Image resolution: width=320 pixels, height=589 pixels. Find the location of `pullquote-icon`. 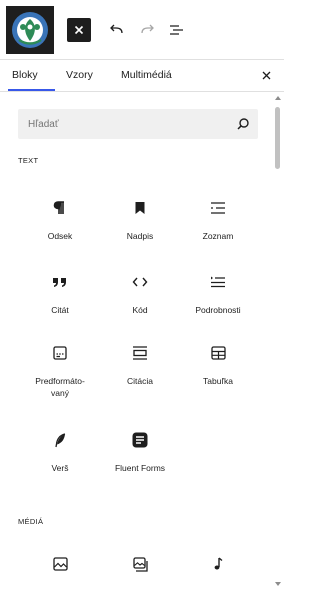

pullquote-icon is located at coordinates (140, 353).